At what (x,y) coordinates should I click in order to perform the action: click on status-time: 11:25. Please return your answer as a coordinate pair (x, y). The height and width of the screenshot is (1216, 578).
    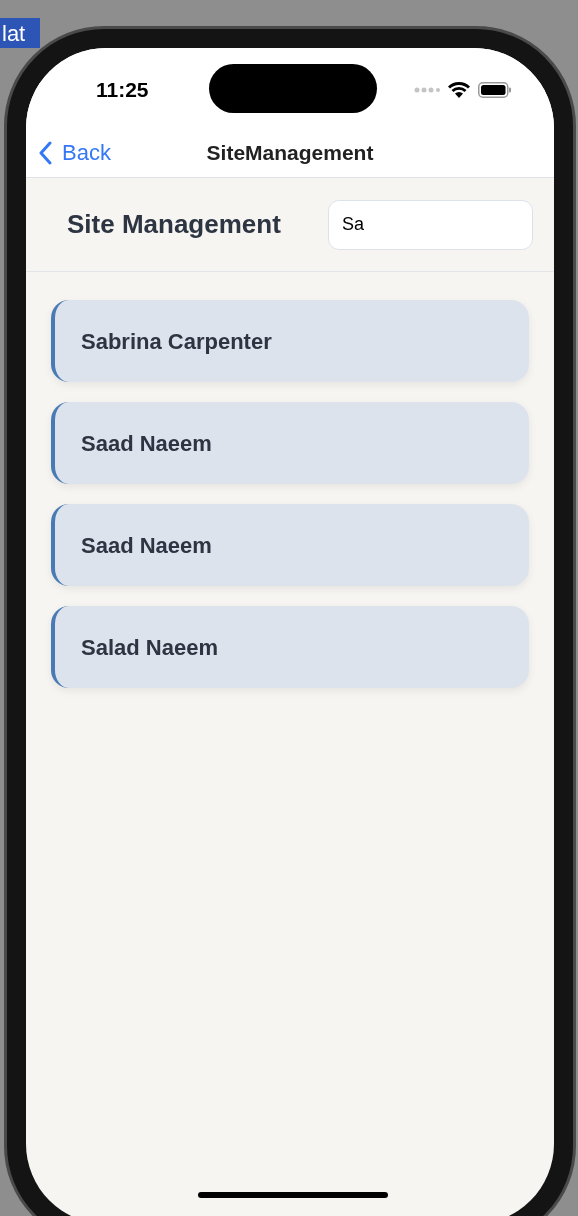
    Looking at the image, I should click on (122, 90).